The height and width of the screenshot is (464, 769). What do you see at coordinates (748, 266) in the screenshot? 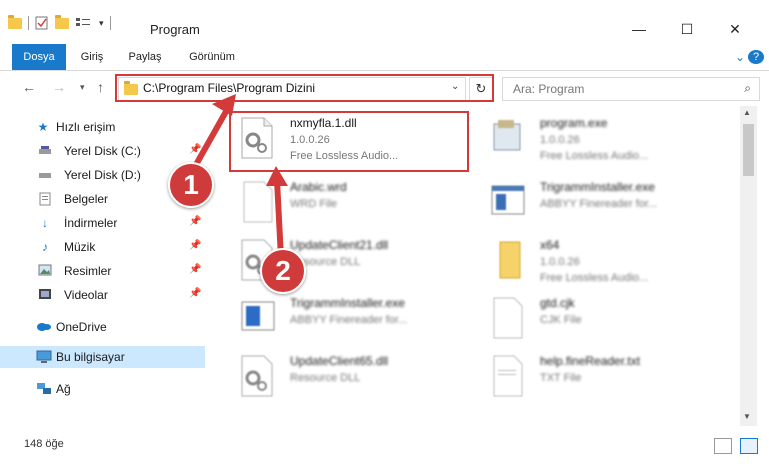
I see `vertical-scrollbar: ▲ ▼` at bounding box center [748, 266].